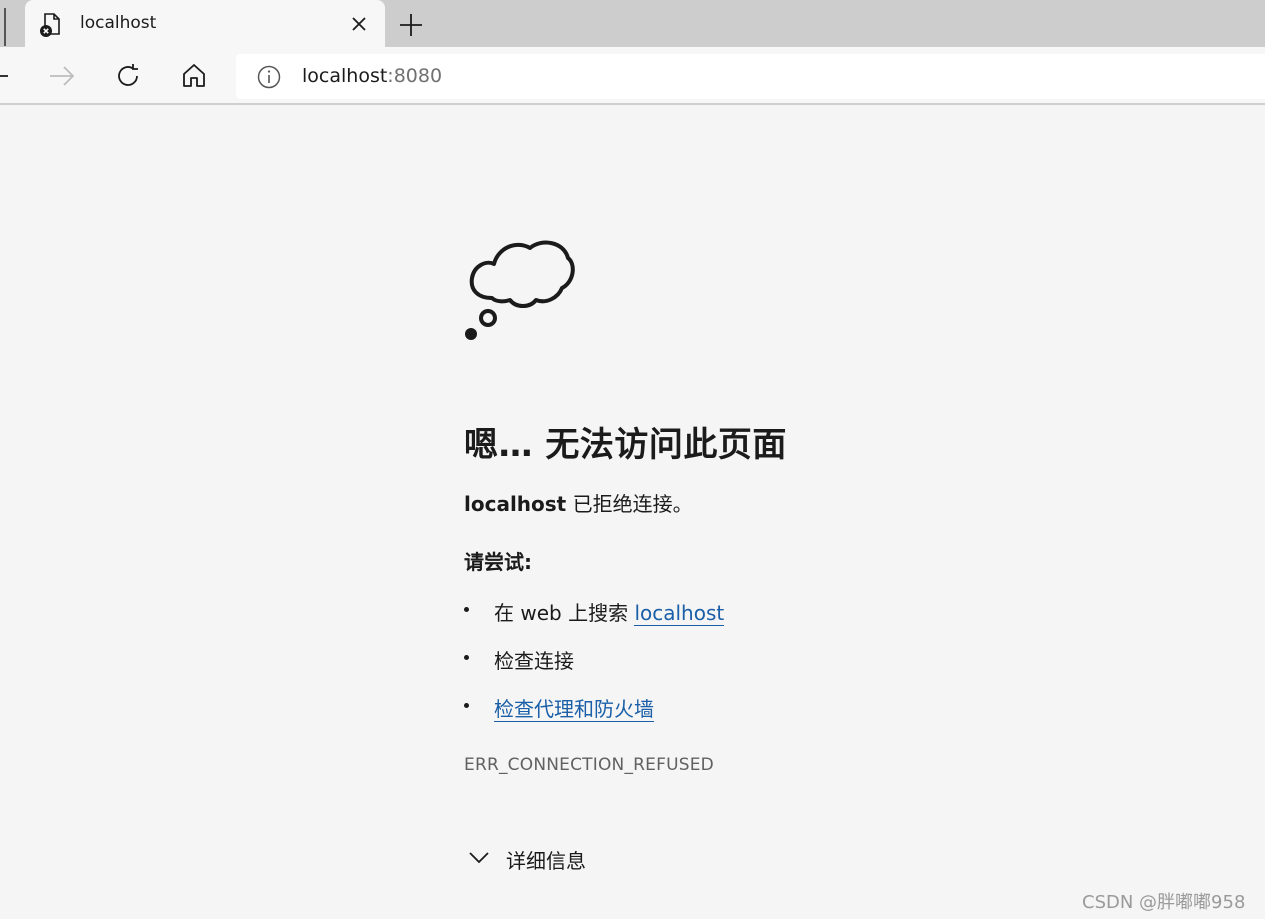  I want to click on new-tab-plus-icon, so click(411, 25).